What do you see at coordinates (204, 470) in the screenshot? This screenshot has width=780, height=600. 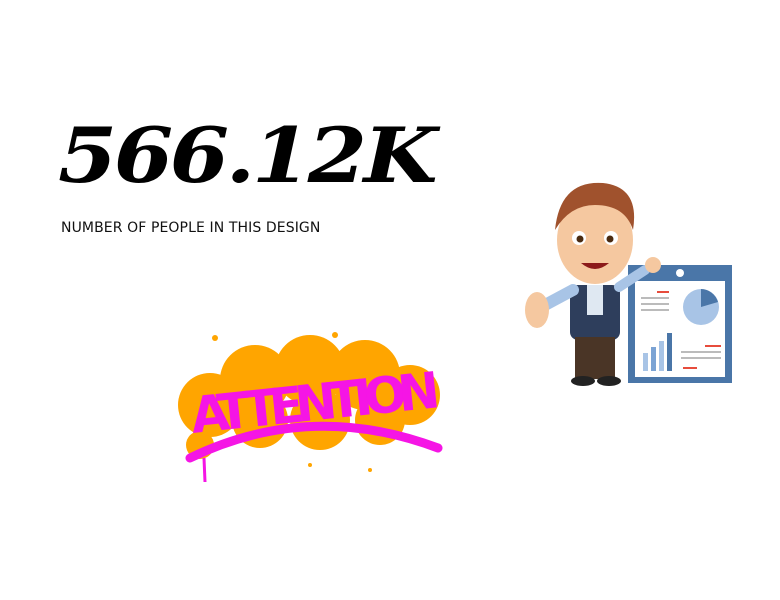 I see `paint-drip` at bounding box center [204, 470].